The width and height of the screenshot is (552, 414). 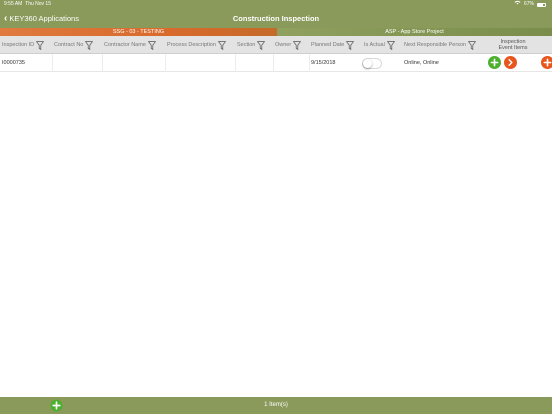 What do you see at coordinates (513, 48) in the screenshot?
I see `column-label-line: Event Items` at bounding box center [513, 48].